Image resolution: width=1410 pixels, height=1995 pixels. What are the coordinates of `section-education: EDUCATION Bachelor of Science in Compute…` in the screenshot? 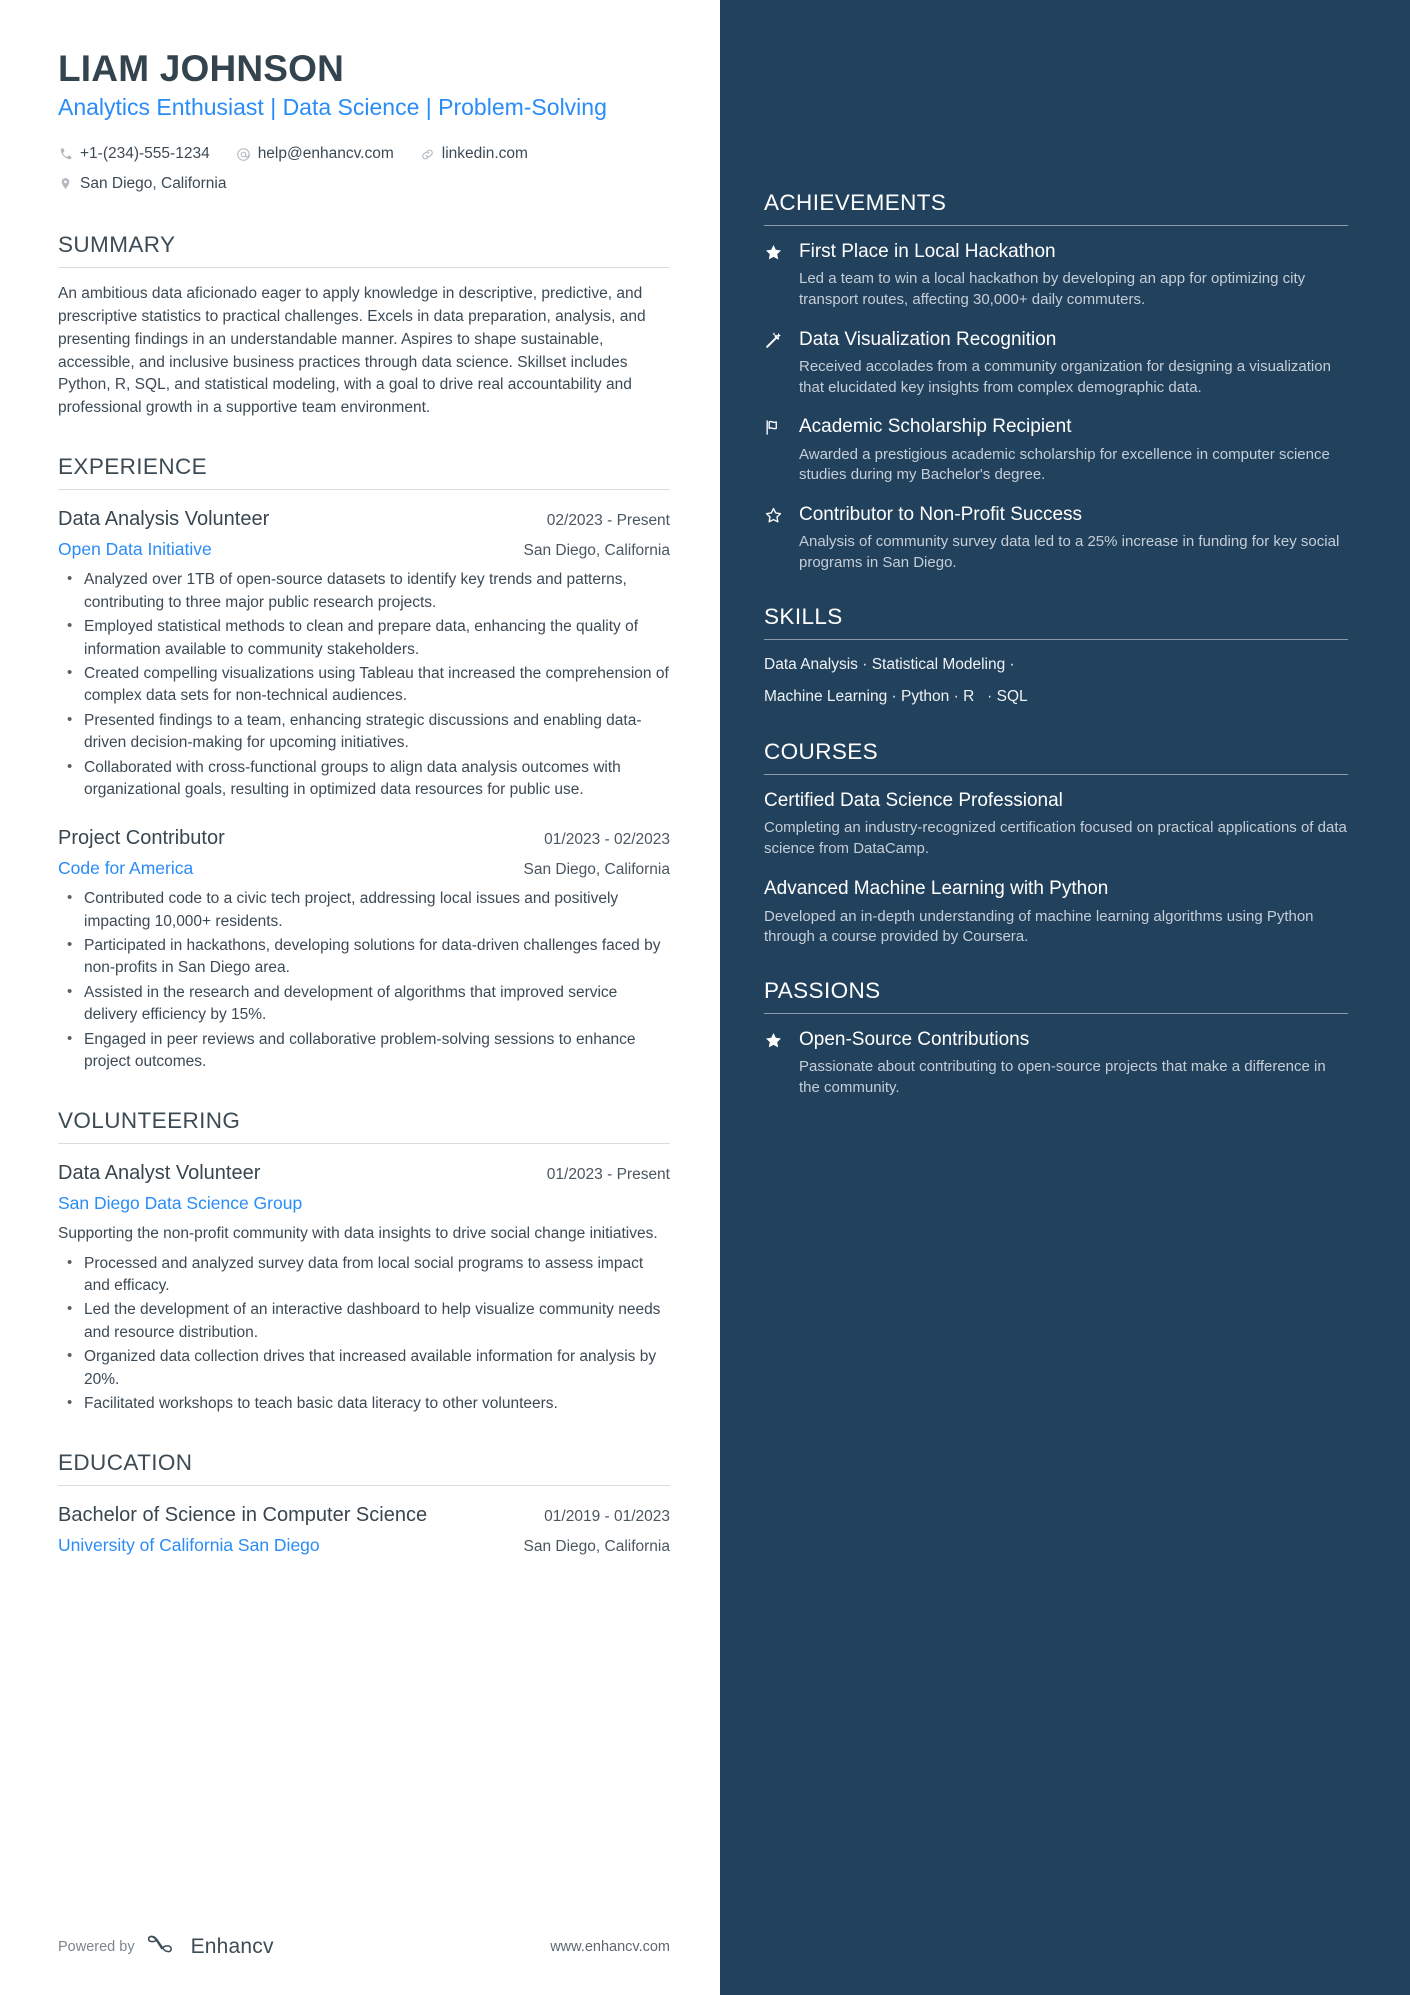 It's located at (364, 1504).